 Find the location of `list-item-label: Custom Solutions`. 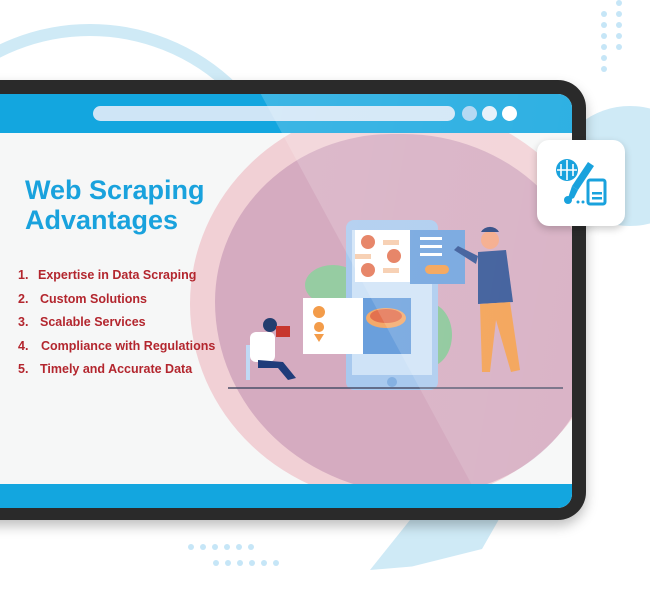

list-item-label: Custom Solutions is located at coordinates (93, 298).